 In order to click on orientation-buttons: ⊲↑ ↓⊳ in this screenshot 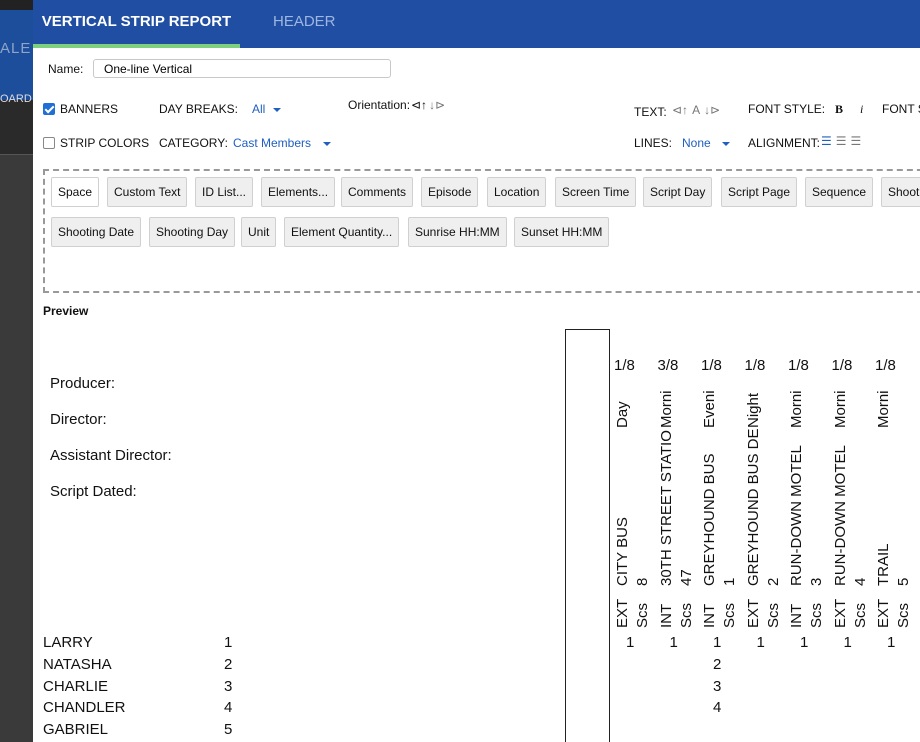, I will do `click(428, 105)`.